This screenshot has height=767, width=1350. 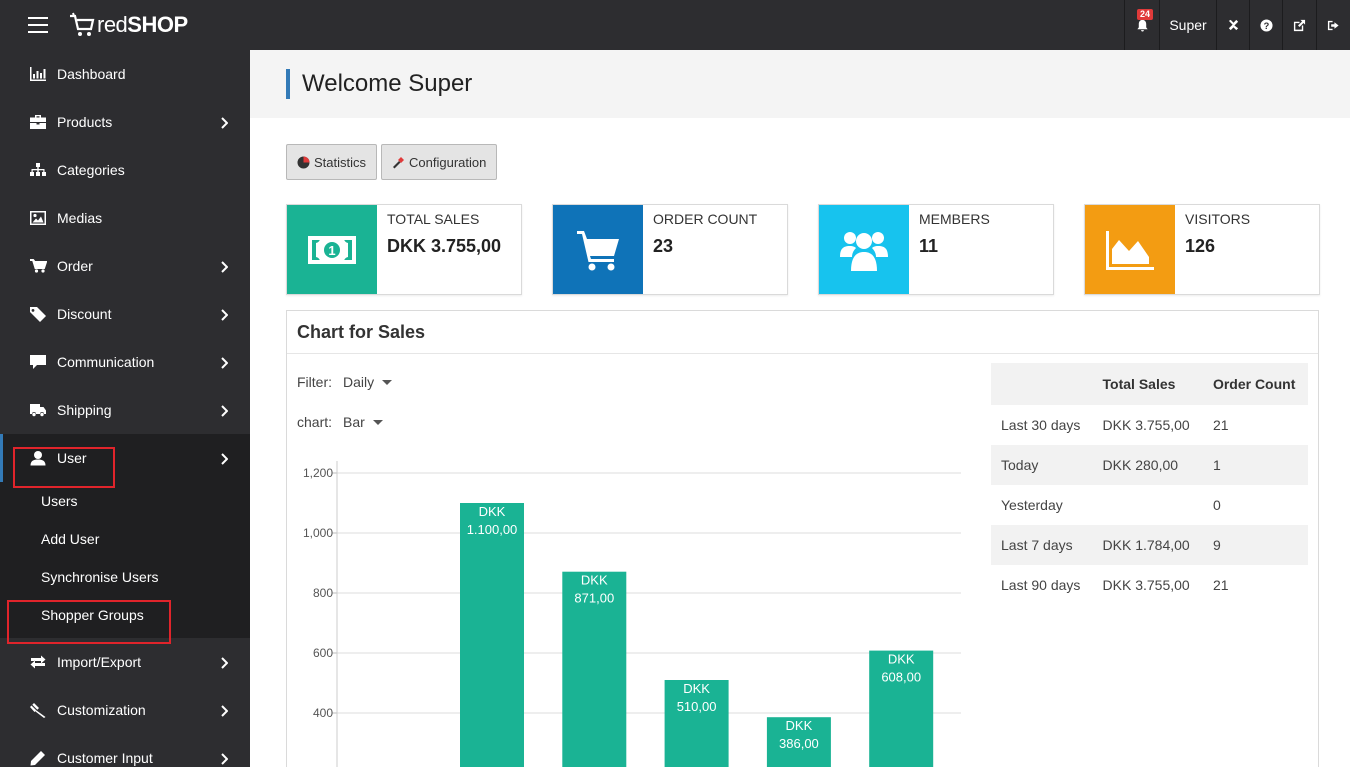 What do you see at coordinates (492, 529) in the screenshot?
I see `bar-value-label: 1.100,00` at bounding box center [492, 529].